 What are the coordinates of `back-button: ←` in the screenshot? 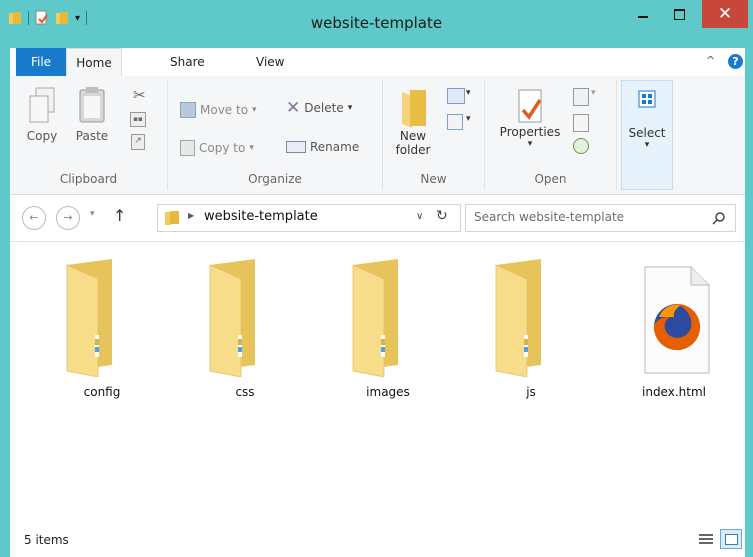 It's located at (34, 218).